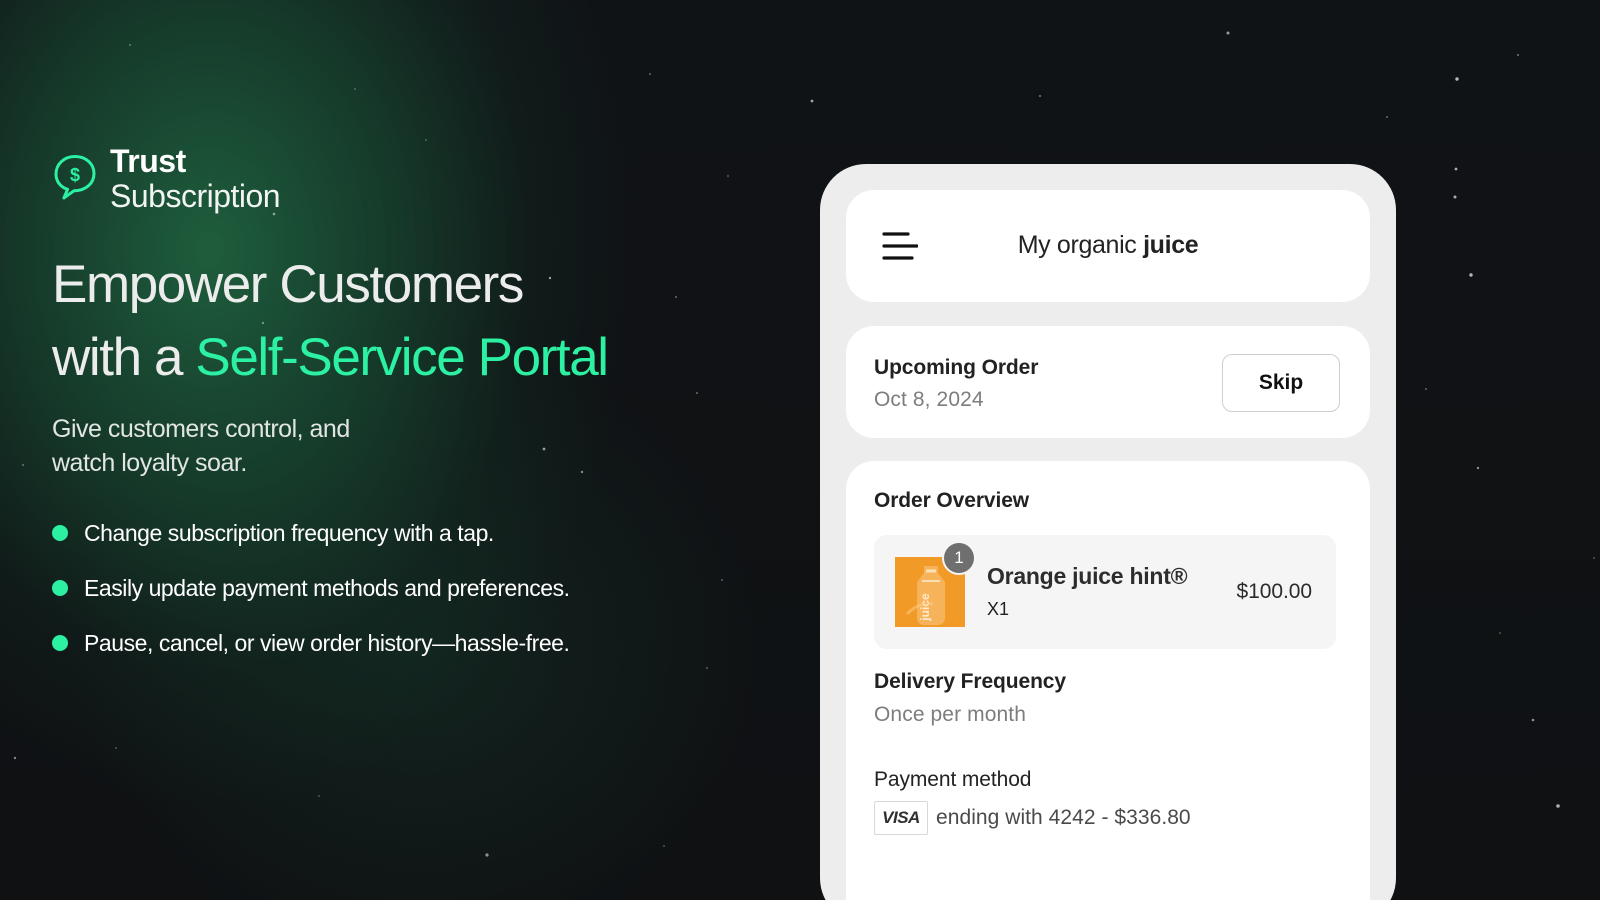 The image size is (1600, 900). What do you see at coordinates (998, 609) in the screenshot?
I see `product-quantity: X1` at bounding box center [998, 609].